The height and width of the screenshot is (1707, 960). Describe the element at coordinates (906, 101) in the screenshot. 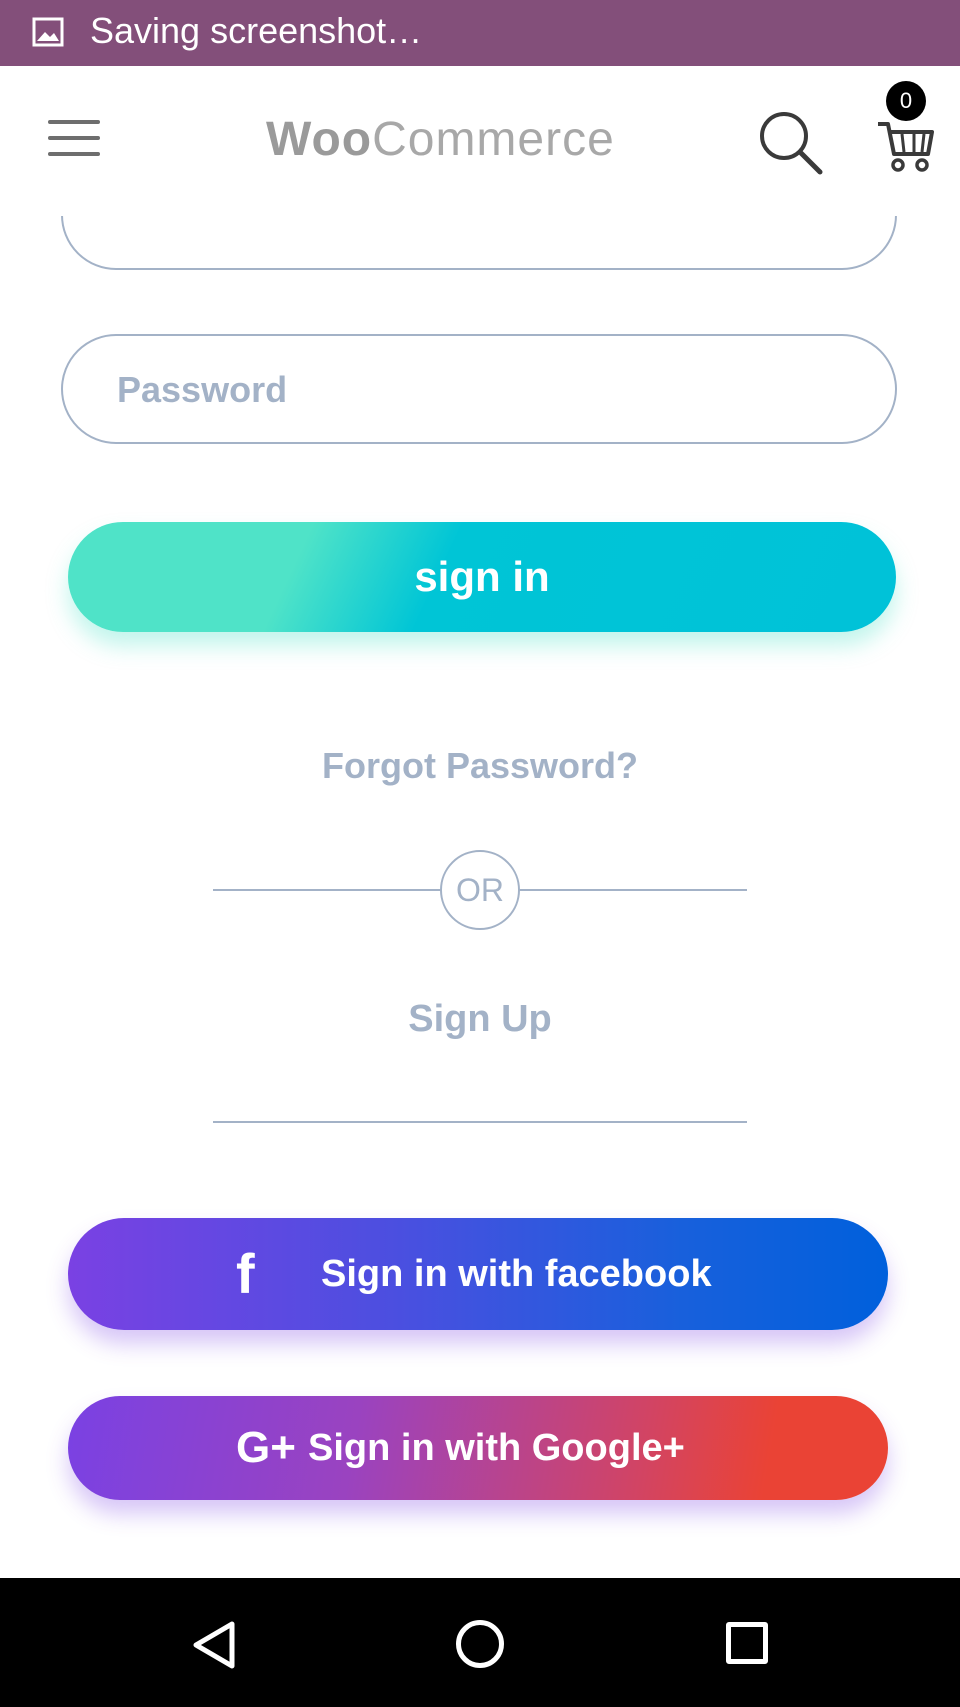

I see `cart-count-badge: 0` at that location.